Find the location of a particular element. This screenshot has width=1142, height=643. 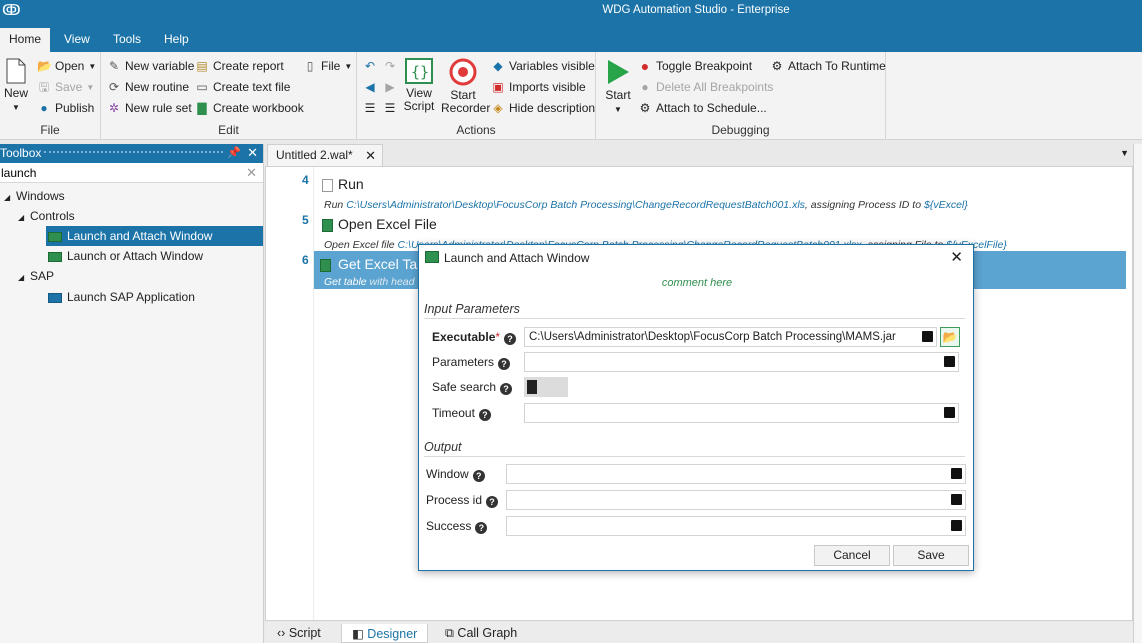

hide-description-button: ◈ Hide description is located at coordinates (543, 108).